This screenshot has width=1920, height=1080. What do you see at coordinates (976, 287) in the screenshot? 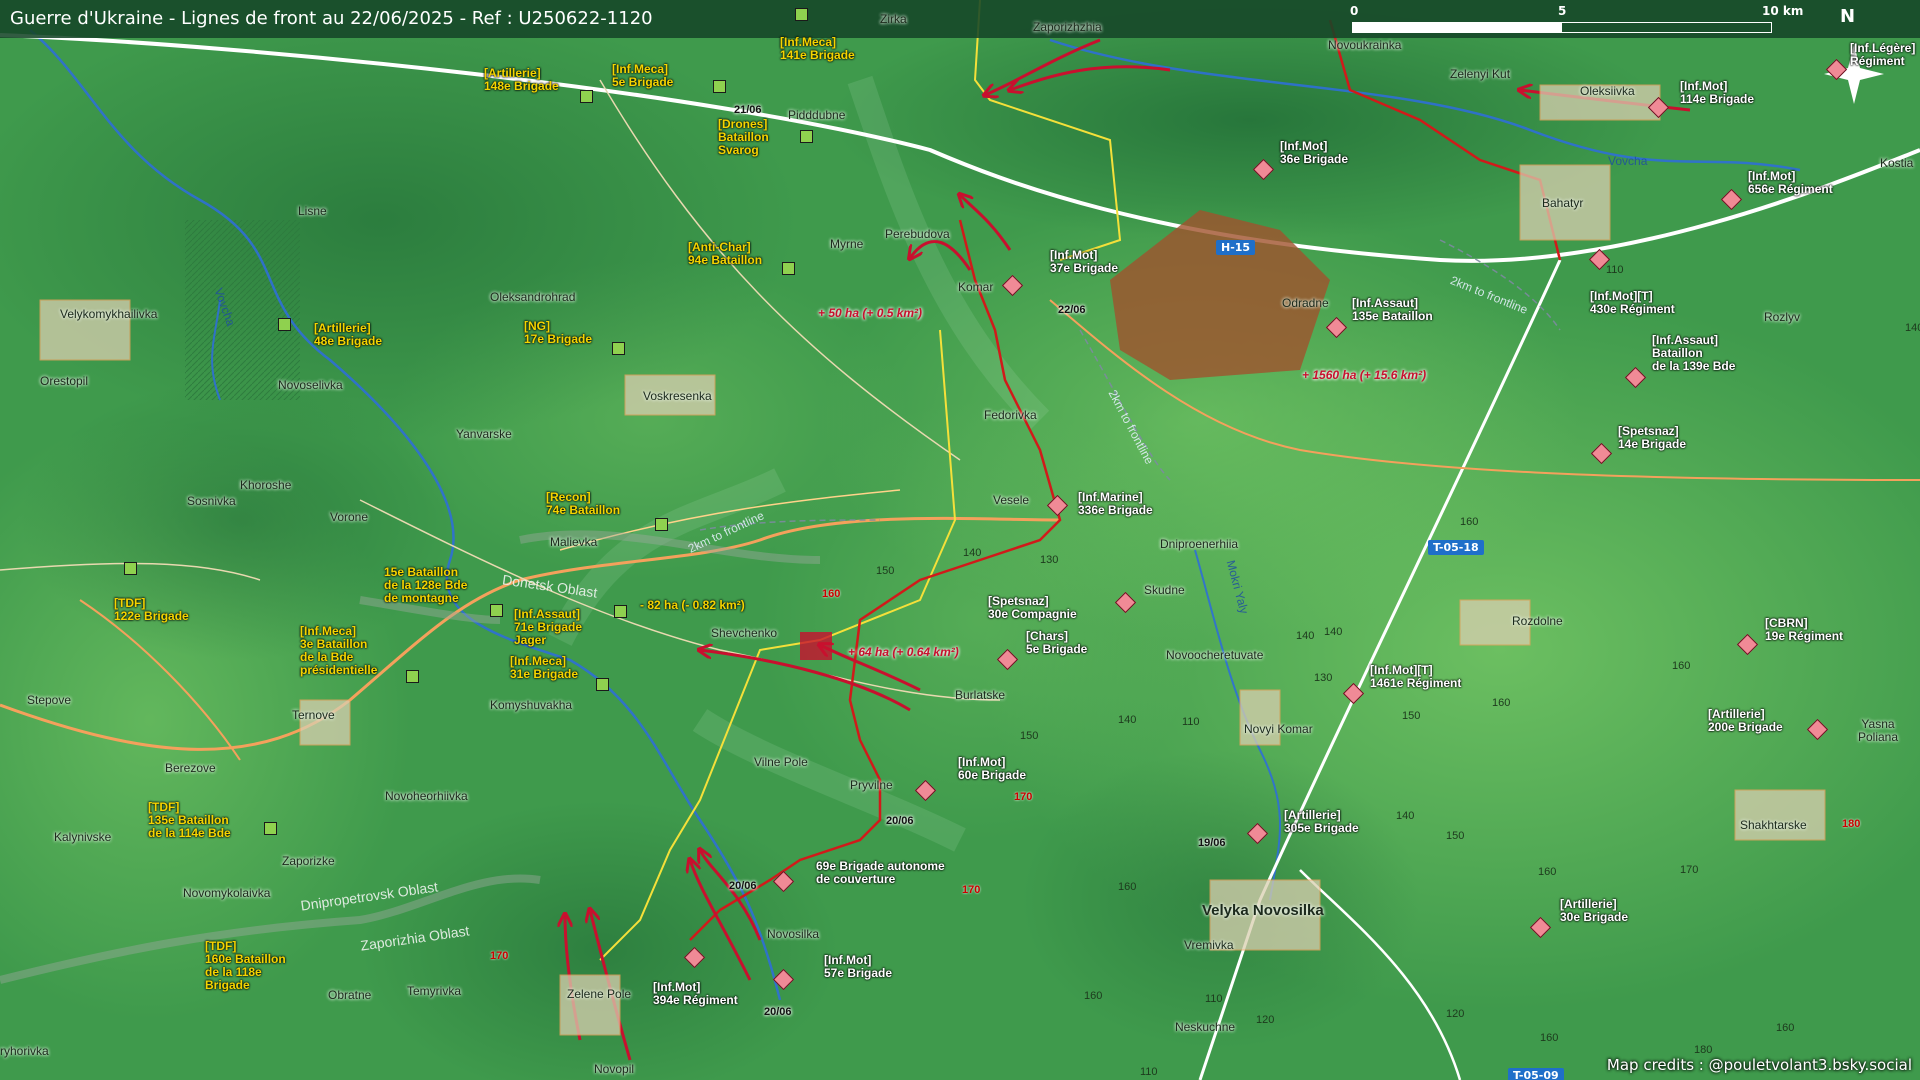
I see `place-label: Komar` at bounding box center [976, 287].